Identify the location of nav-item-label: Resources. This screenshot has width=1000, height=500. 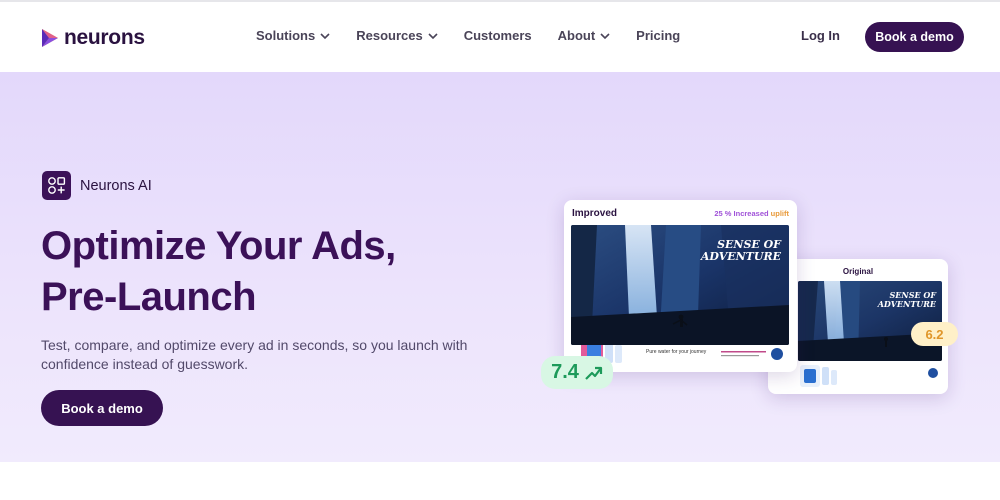
(389, 35).